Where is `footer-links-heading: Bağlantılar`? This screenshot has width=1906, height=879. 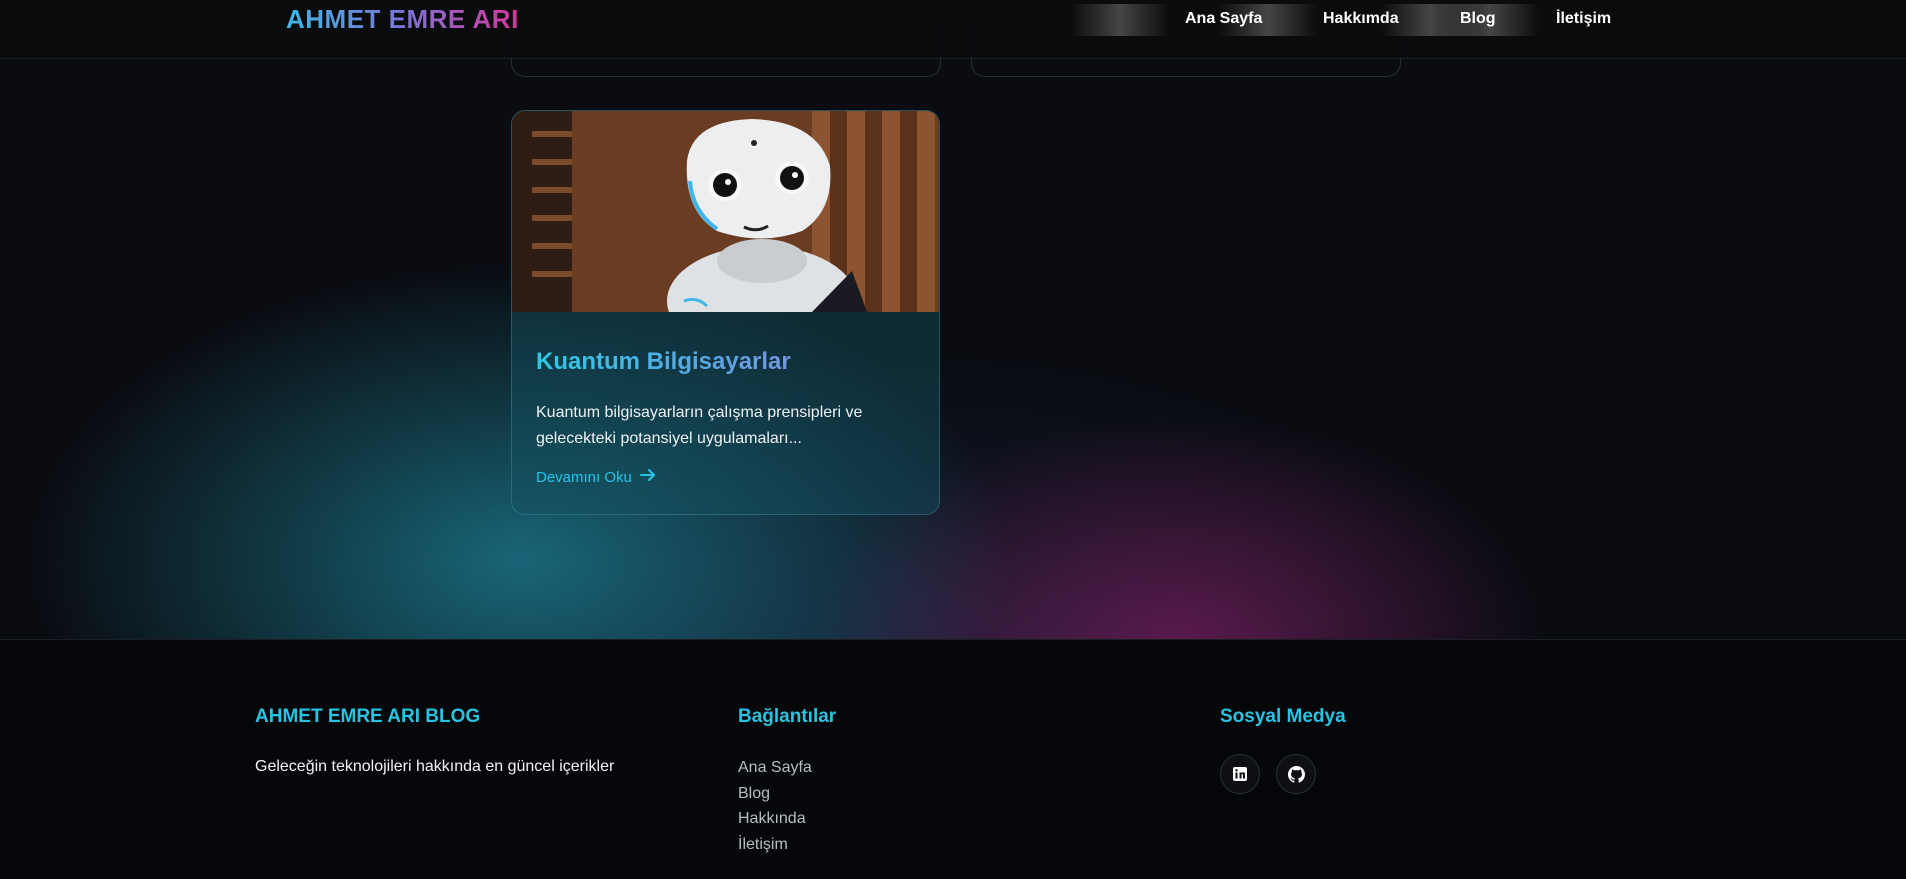
footer-links-heading: Bağlantılar is located at coordinates (787, 716).